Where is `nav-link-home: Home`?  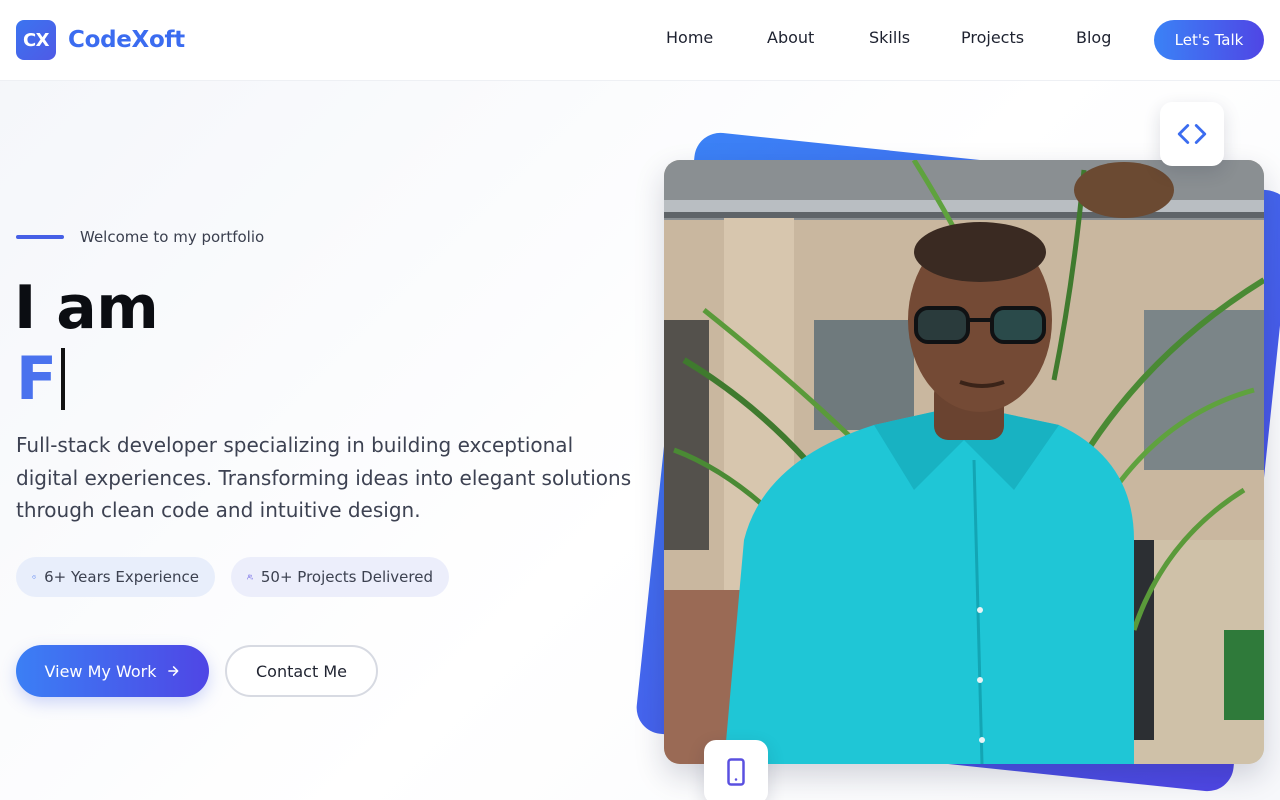
nav-link-home: Home is located at coordinates (689, 37).